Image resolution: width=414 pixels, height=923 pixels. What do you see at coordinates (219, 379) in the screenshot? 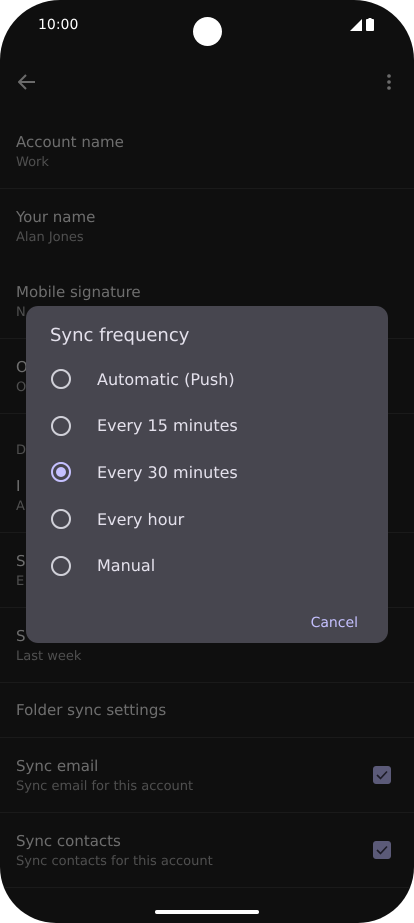
I see `radio-option: Automatic (Push)` at bounding box center [219, 379].